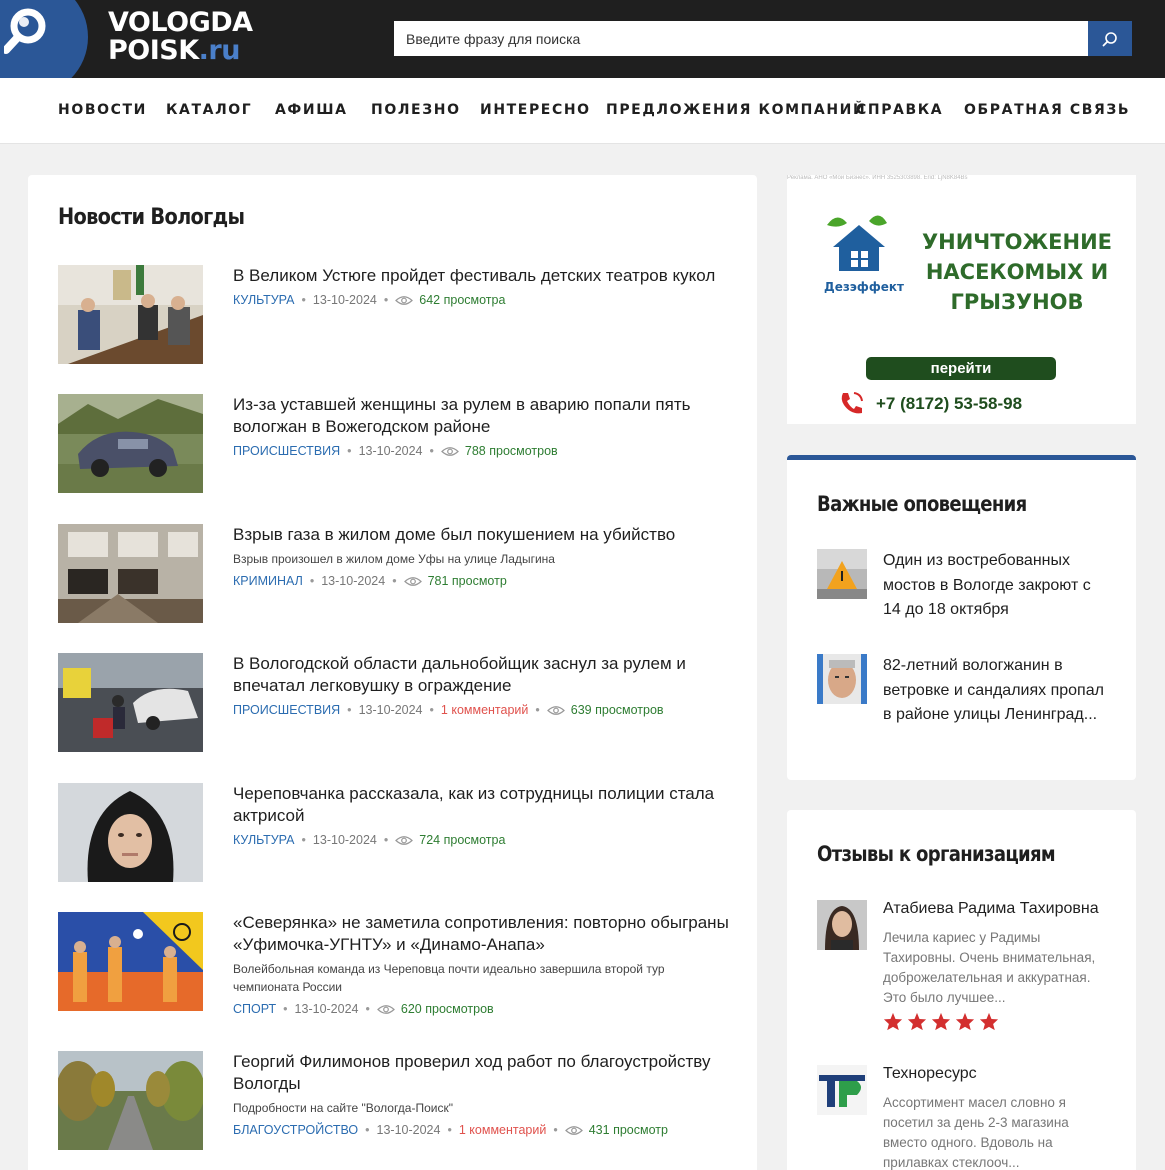 This screenshot has height=1170, width=1165. Describe the element at coordinates (499, 451) in the screenshot. I see `news-views: 788 просмотров` at that location.